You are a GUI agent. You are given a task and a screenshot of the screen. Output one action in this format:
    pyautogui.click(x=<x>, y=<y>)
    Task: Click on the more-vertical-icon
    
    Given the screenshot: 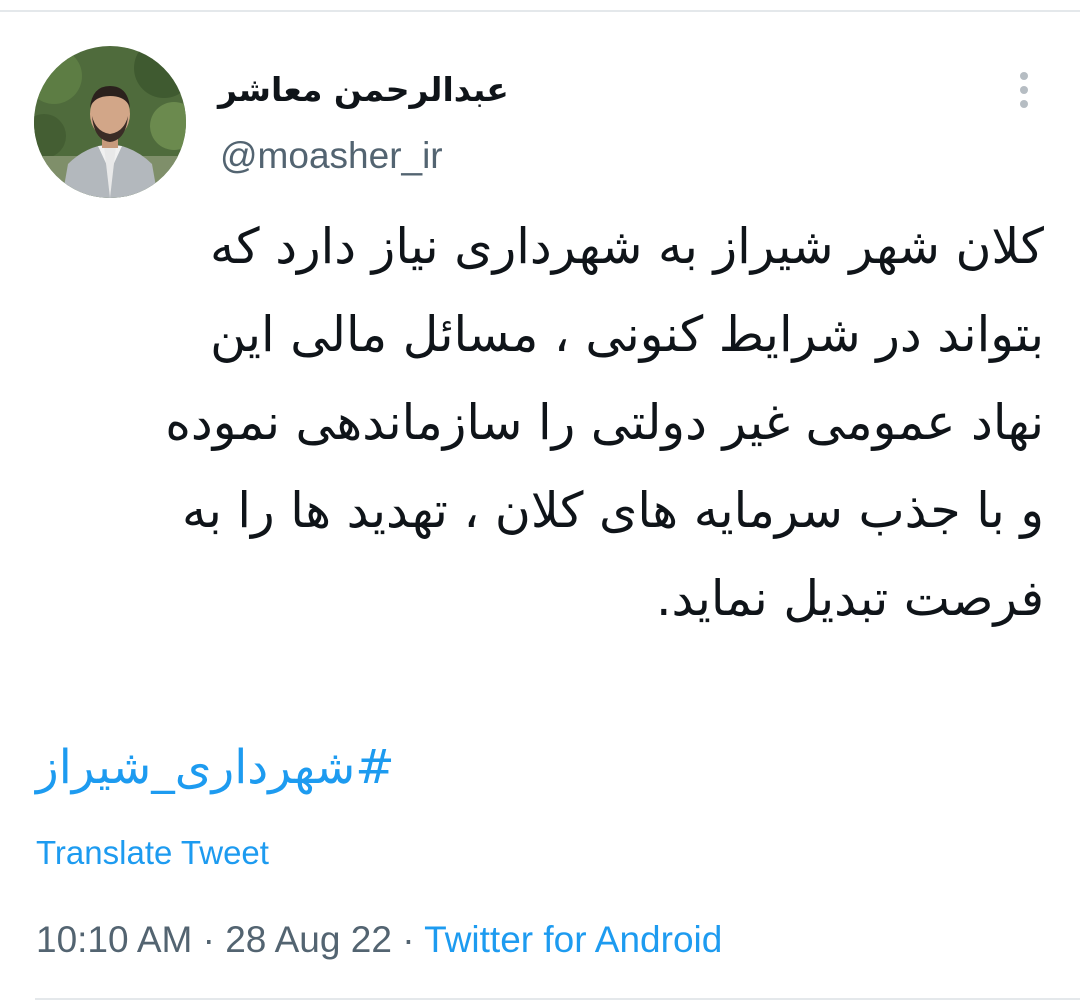 What is the action you would take?
    pyautogui.click(x=1024, y=90)
    